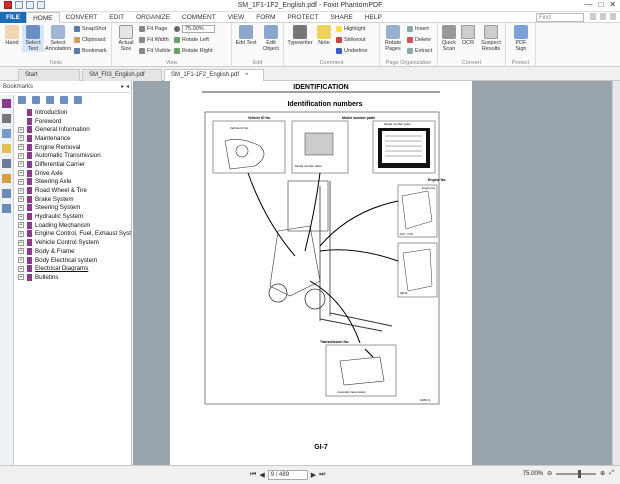 This screenshot has width=620, height=484. I want to click on extract-button: Extract, so click(419, 51).